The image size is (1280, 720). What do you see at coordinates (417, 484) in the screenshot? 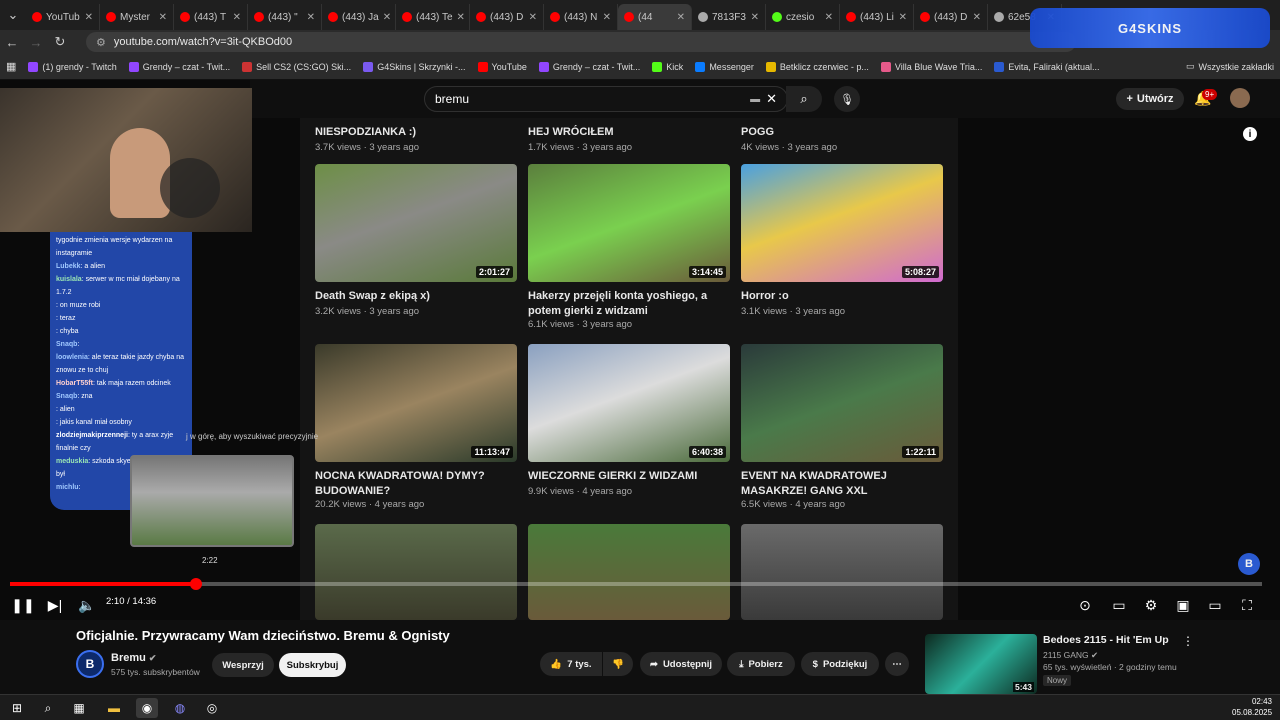
I see `video-title: NOCNA KWADRATOWA! DYMY? BUDOWANIE?` at bounding box center [417, 484].